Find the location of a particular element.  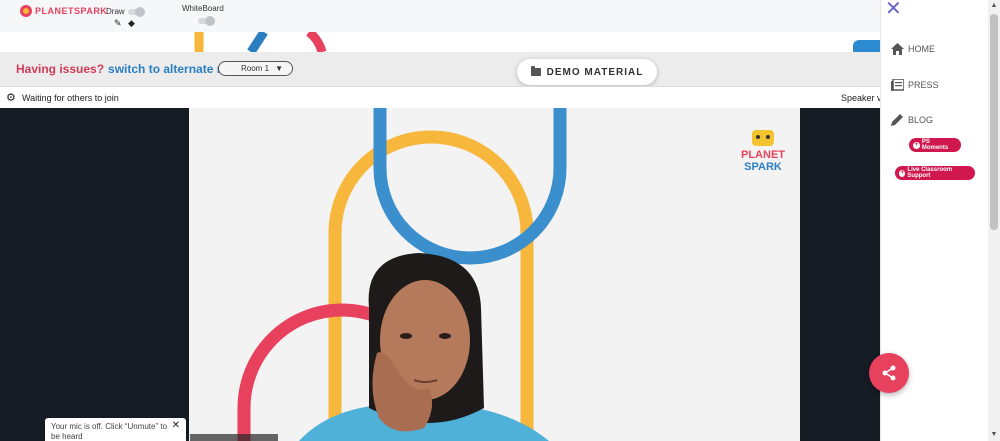

share-icon is located at coordinates (889, 373).